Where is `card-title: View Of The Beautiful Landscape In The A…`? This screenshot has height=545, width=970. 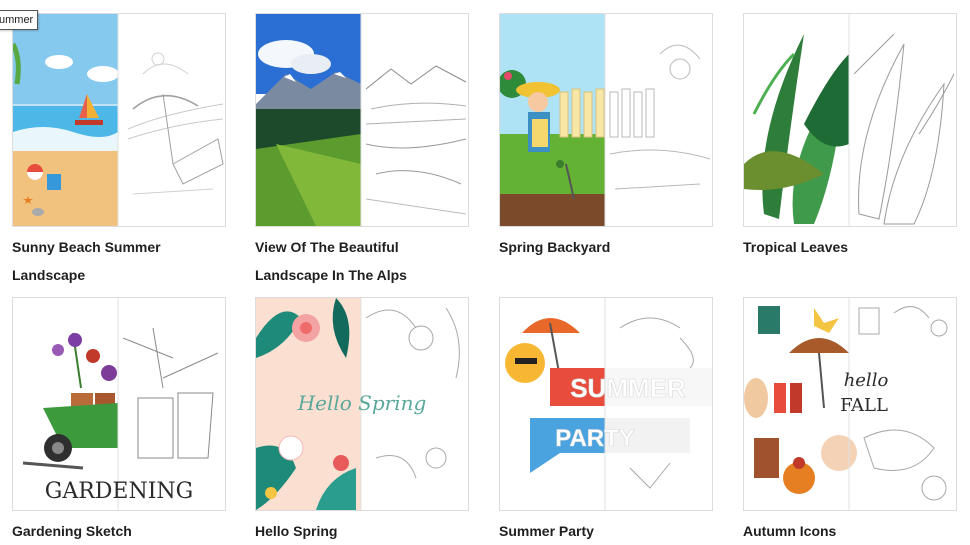 card-title: View Of The Beautiful Landscape In The A… is located at coordinates (362, 261).